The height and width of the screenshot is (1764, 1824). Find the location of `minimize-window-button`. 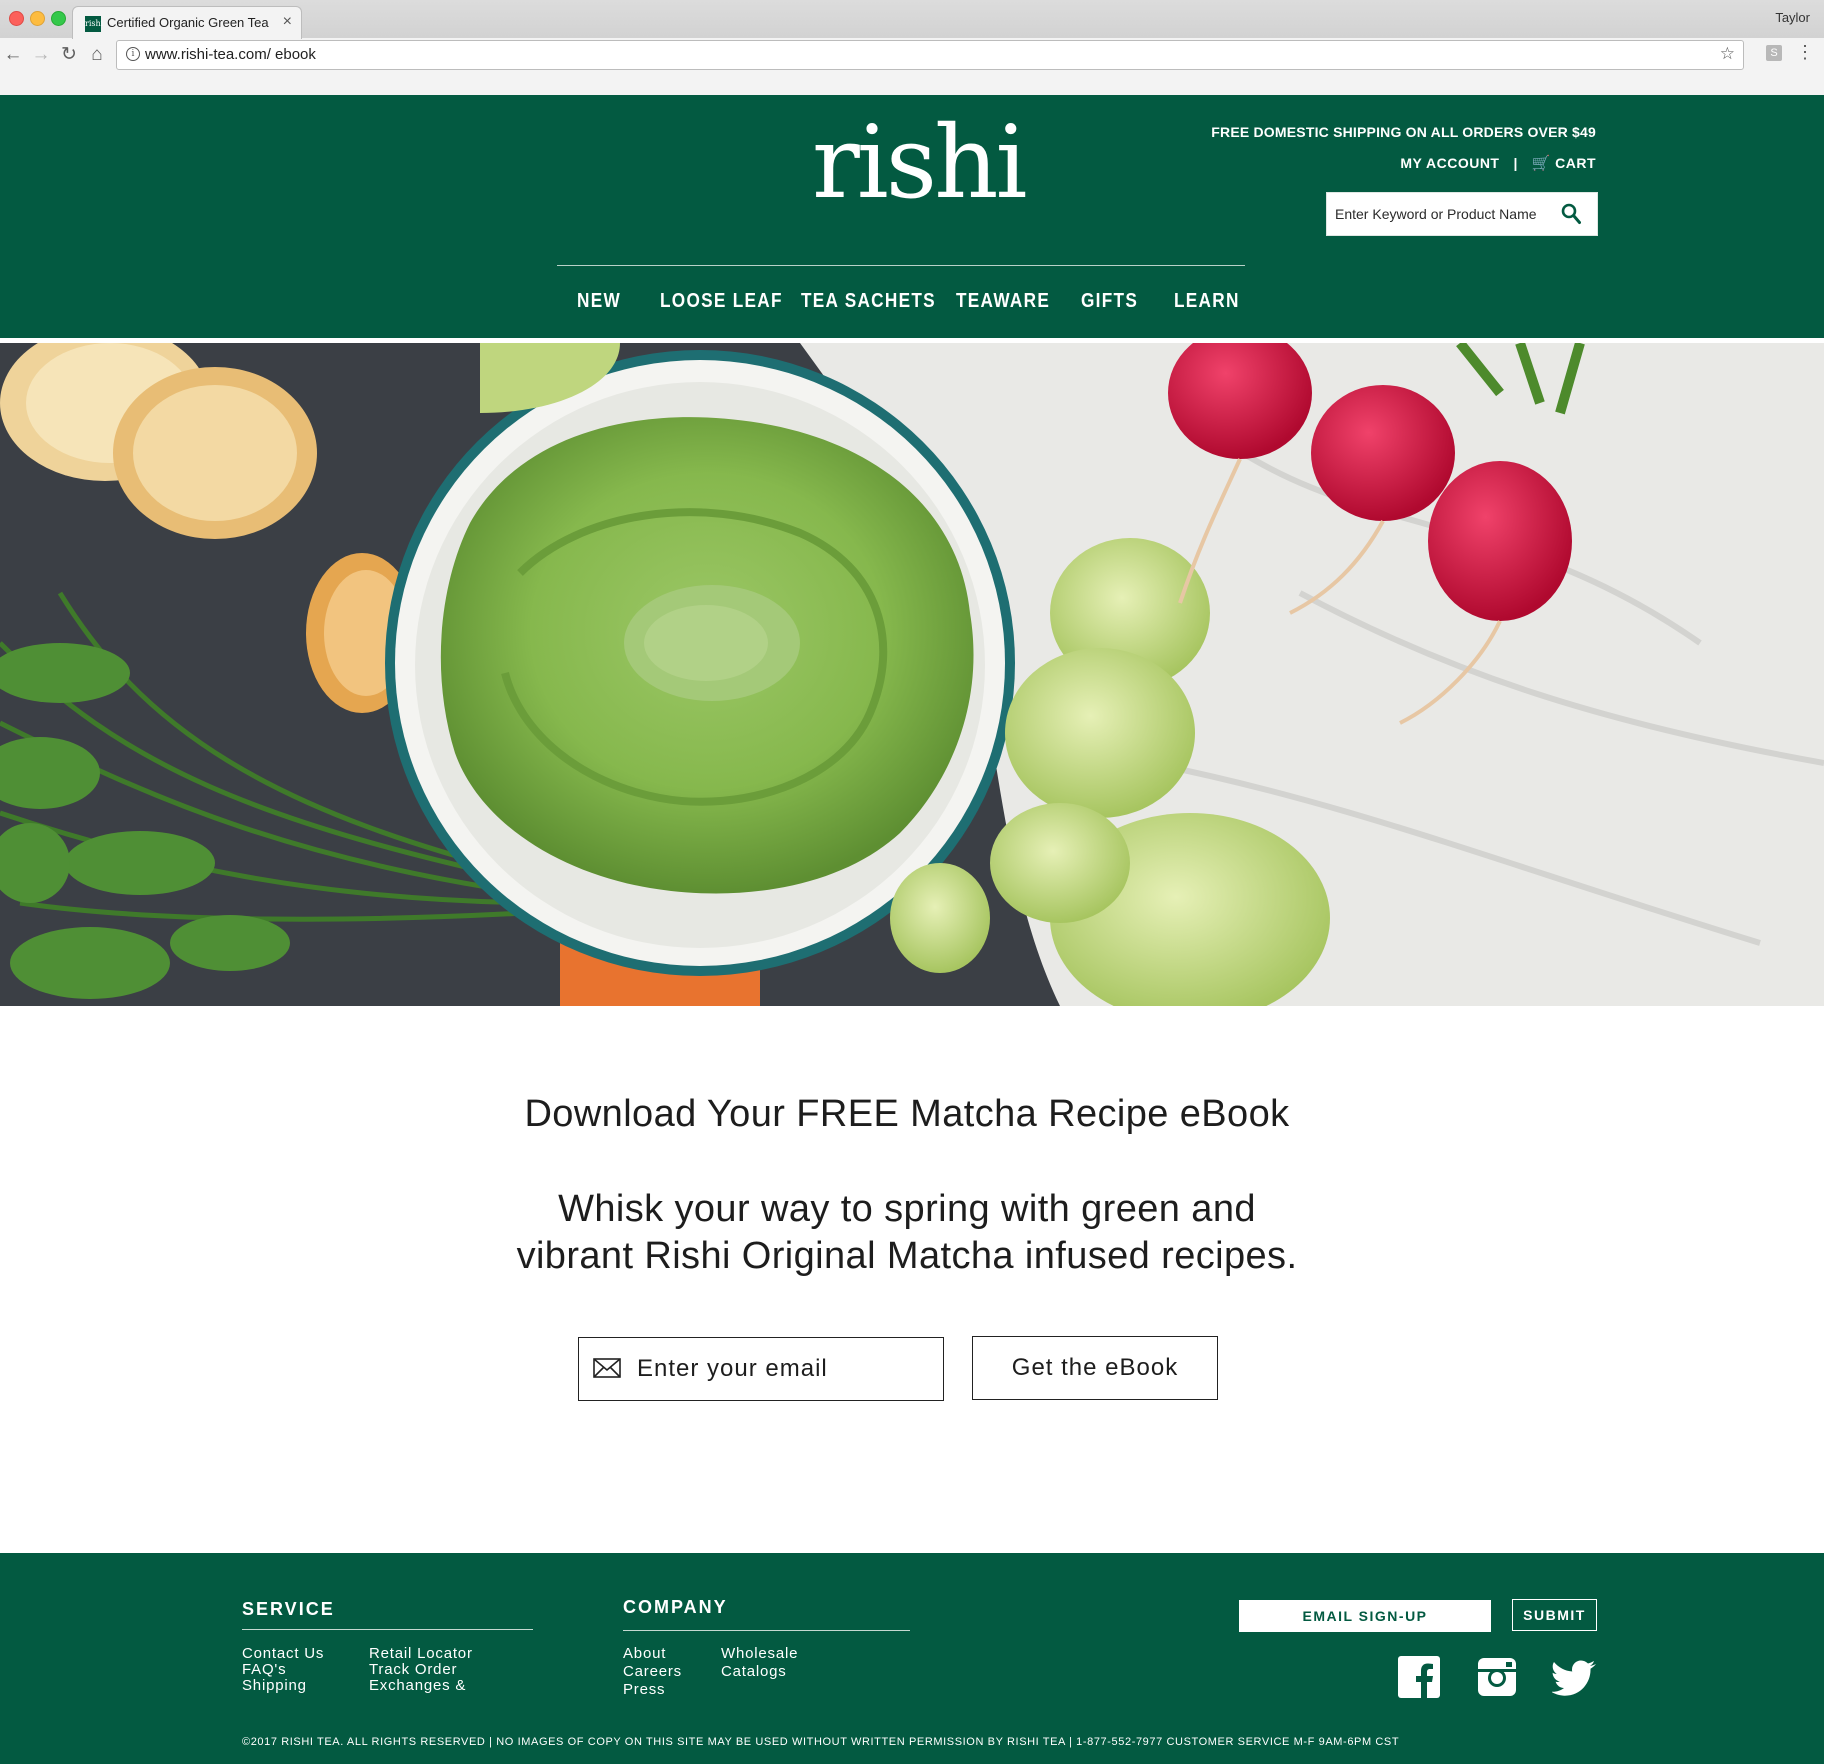

minimize-window-button is located at coordinates (37, 18).